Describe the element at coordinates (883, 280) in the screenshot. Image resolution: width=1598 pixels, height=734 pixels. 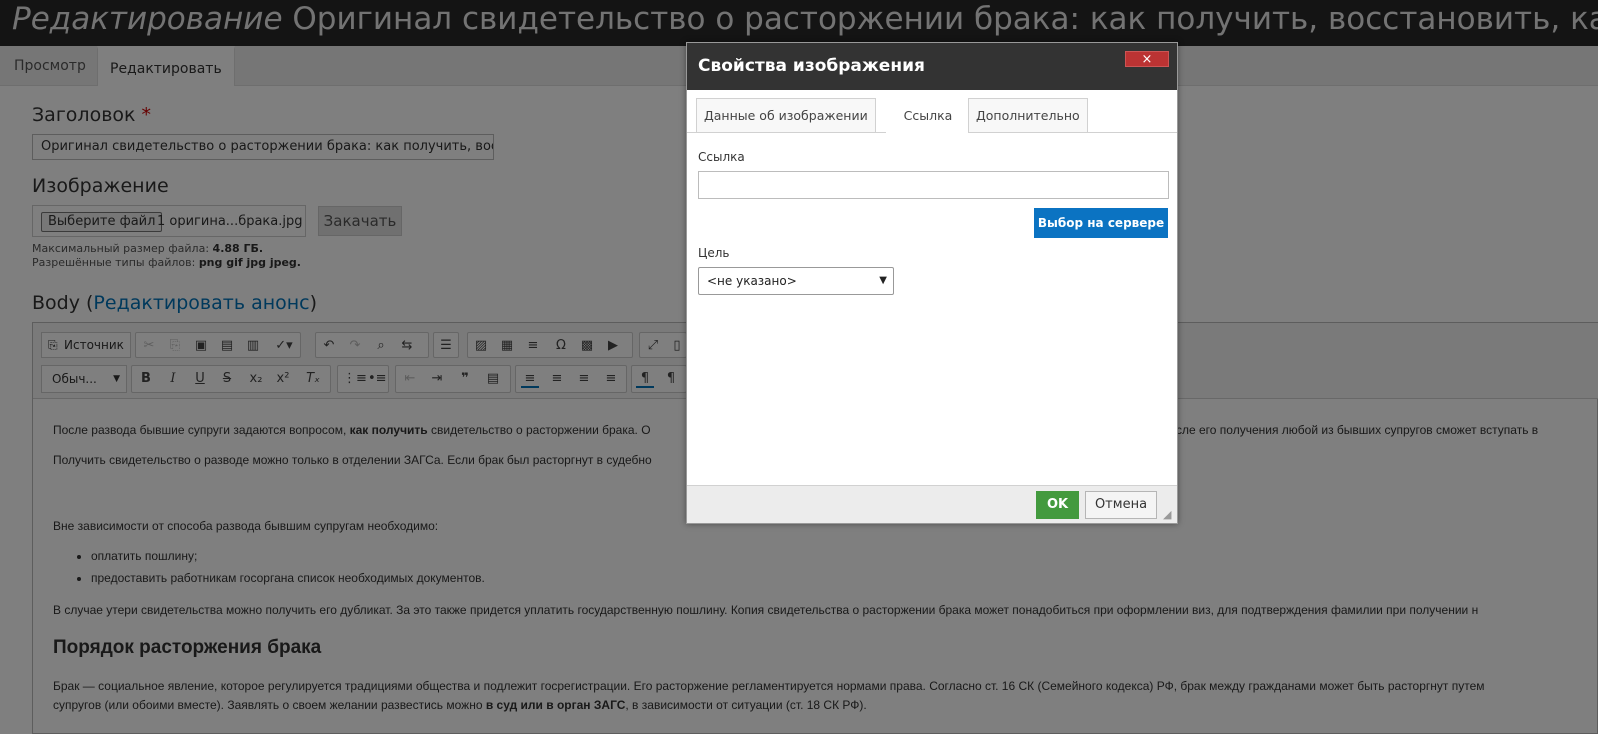
I see `chevron-down-icon: ▼` at that location.